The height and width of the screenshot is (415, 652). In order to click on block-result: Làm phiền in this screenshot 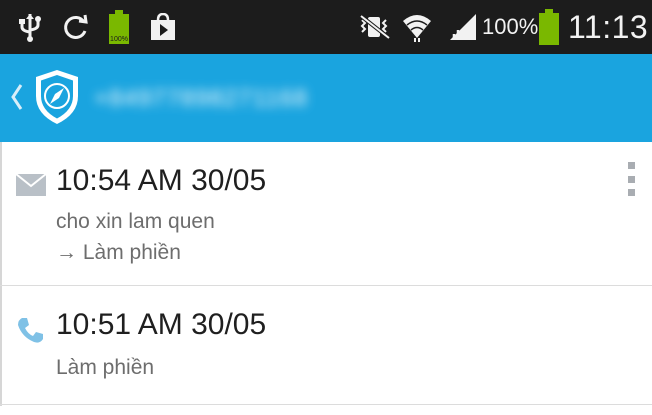, I will do `click(105, 367)`.